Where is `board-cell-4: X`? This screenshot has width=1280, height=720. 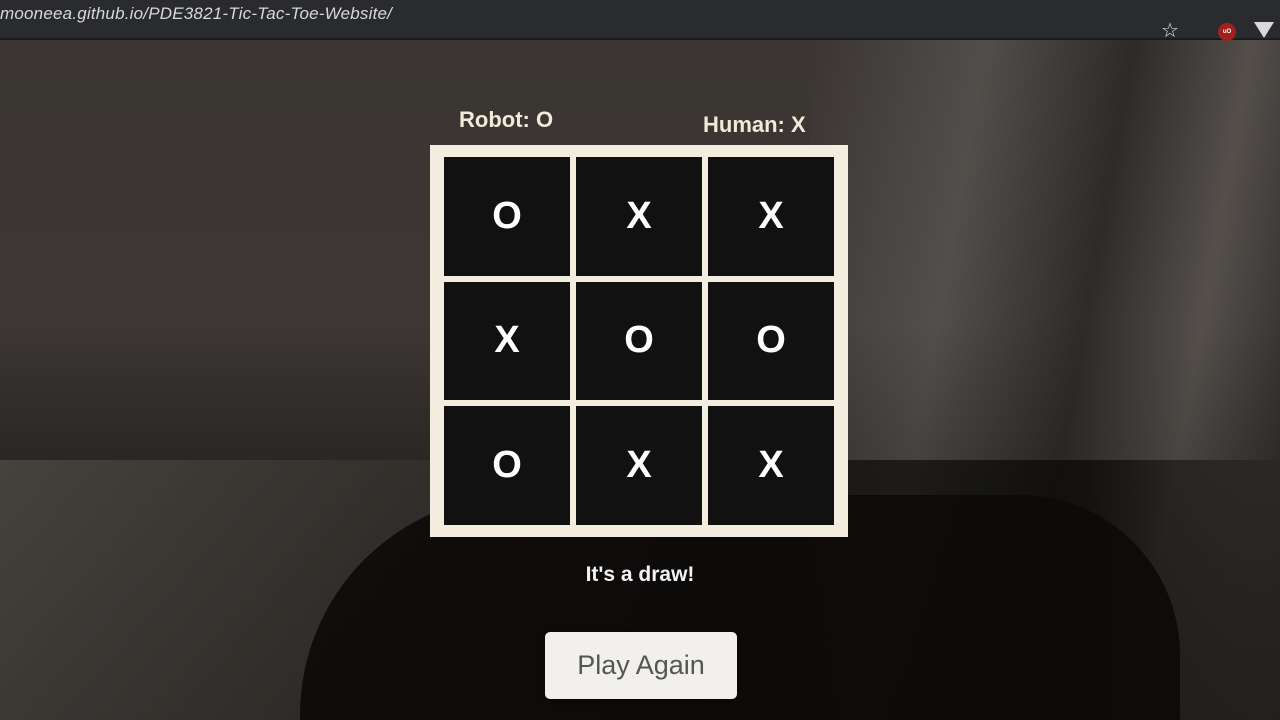
board-cell-4: X is located at coordinates (507, 341).